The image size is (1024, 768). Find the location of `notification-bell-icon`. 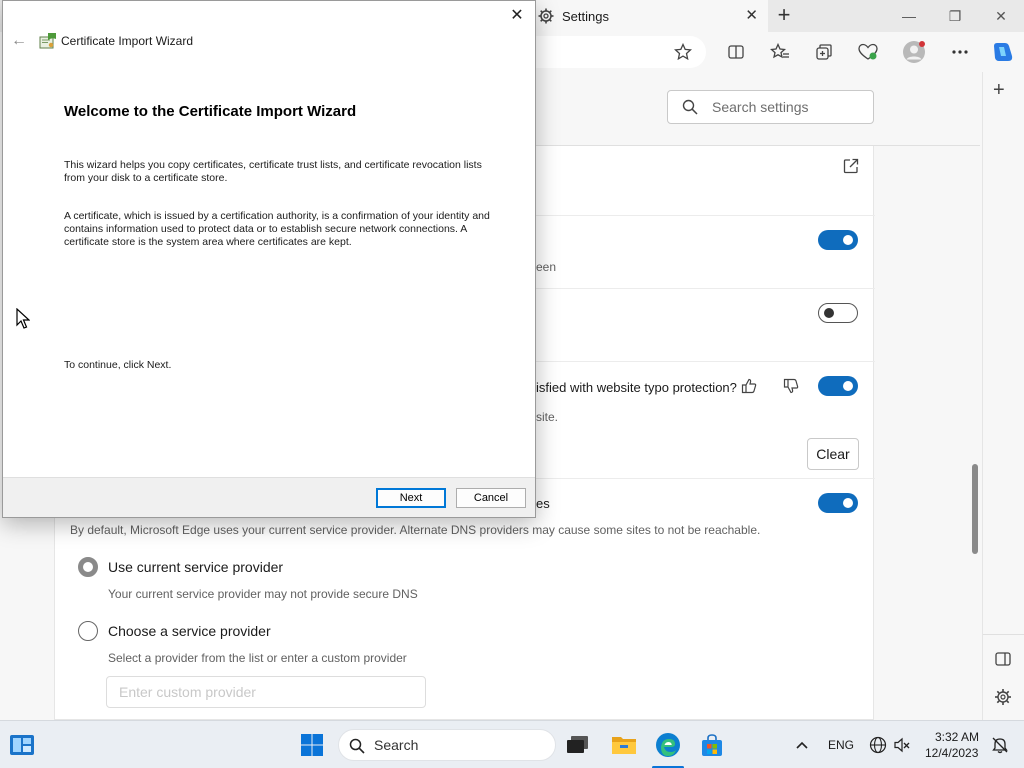

notification-bell-icon is located at coordinates (1000, 745).